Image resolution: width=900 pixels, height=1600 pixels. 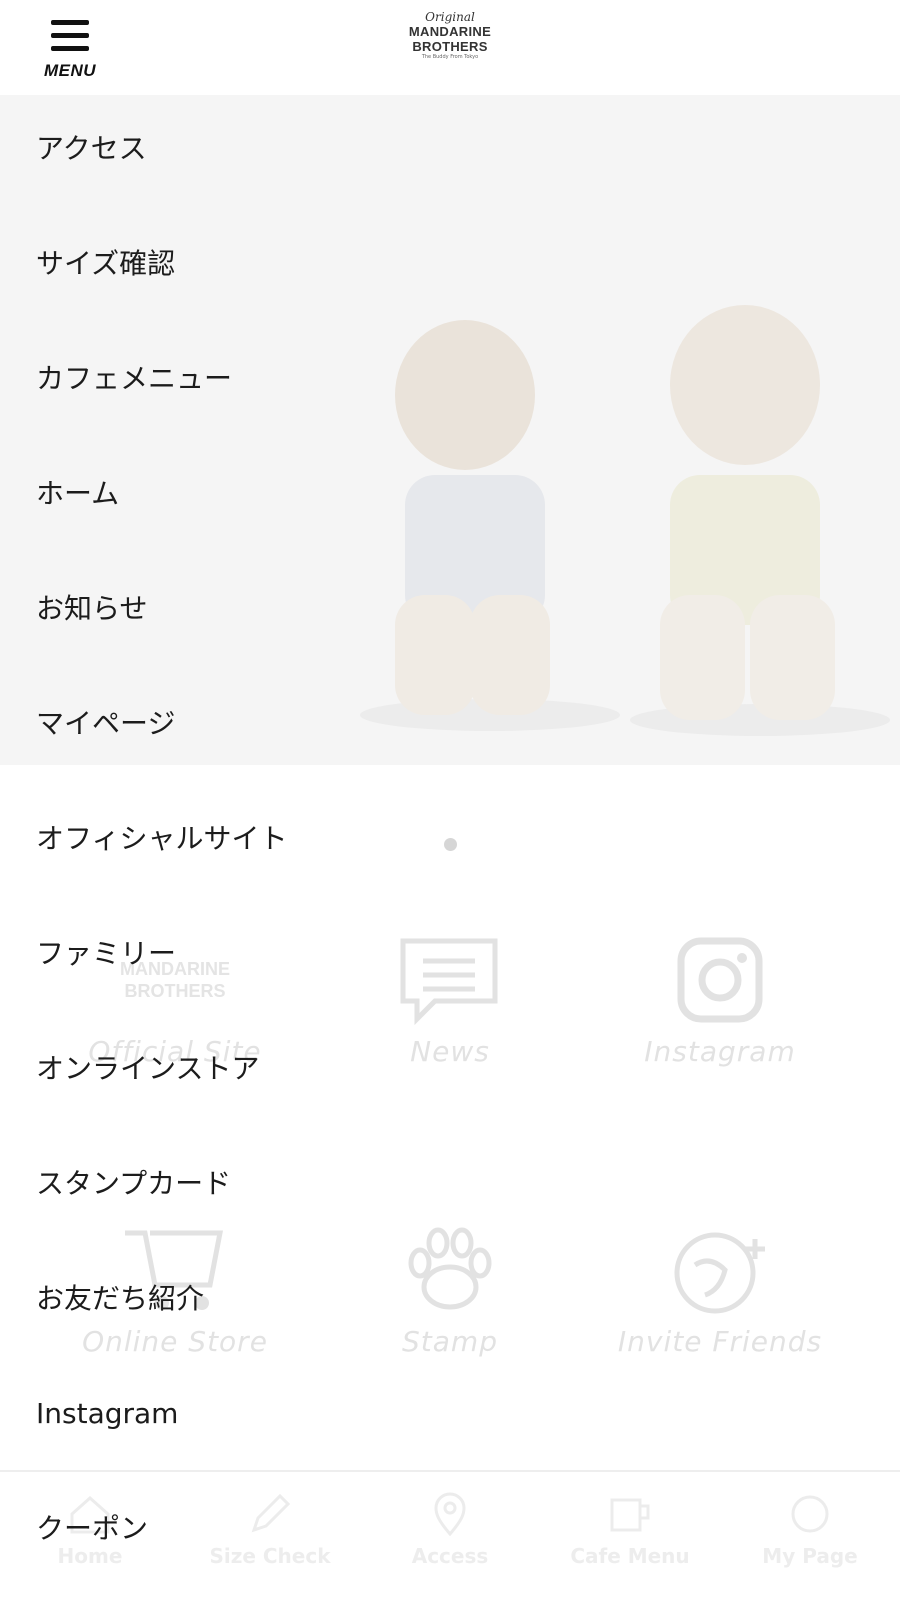 What do you see at coordinates (450, 1417) in the screenshot?
I see `menu-item-instagram: Instagram` at bounding box center [450, 1417].